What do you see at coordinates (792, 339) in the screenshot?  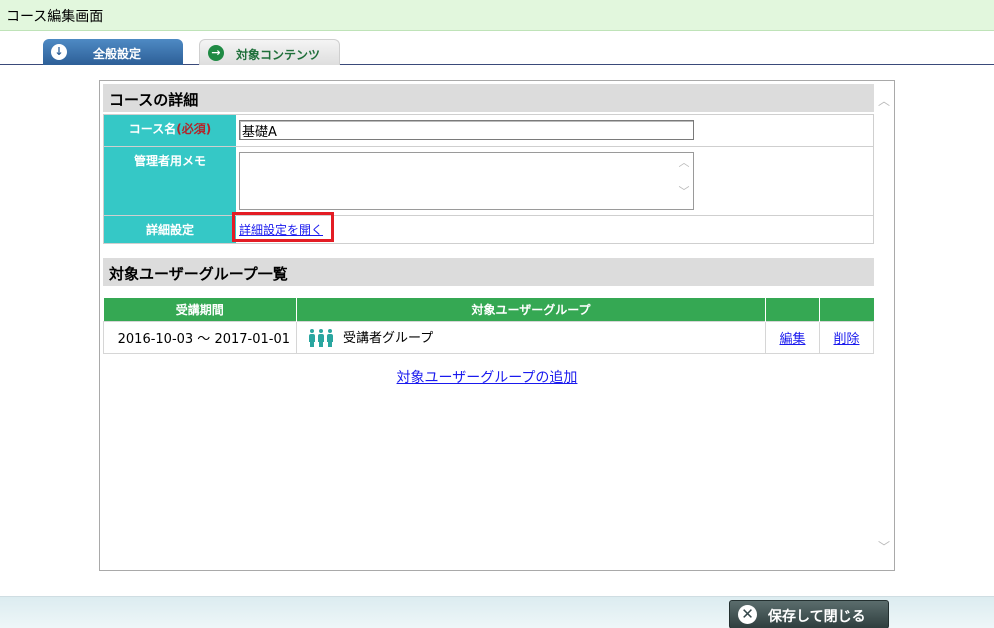 I see `edit-link: 編集` at bounding box center [792, 339].